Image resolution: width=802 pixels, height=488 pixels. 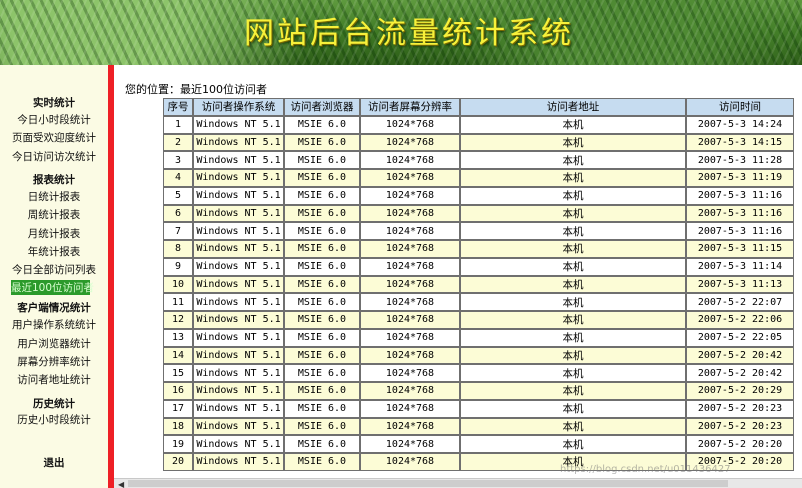 What do you see at coordinates (178, 391) in the screenshot?
I see `cell-index: 16` at bounding box center [178, 391].